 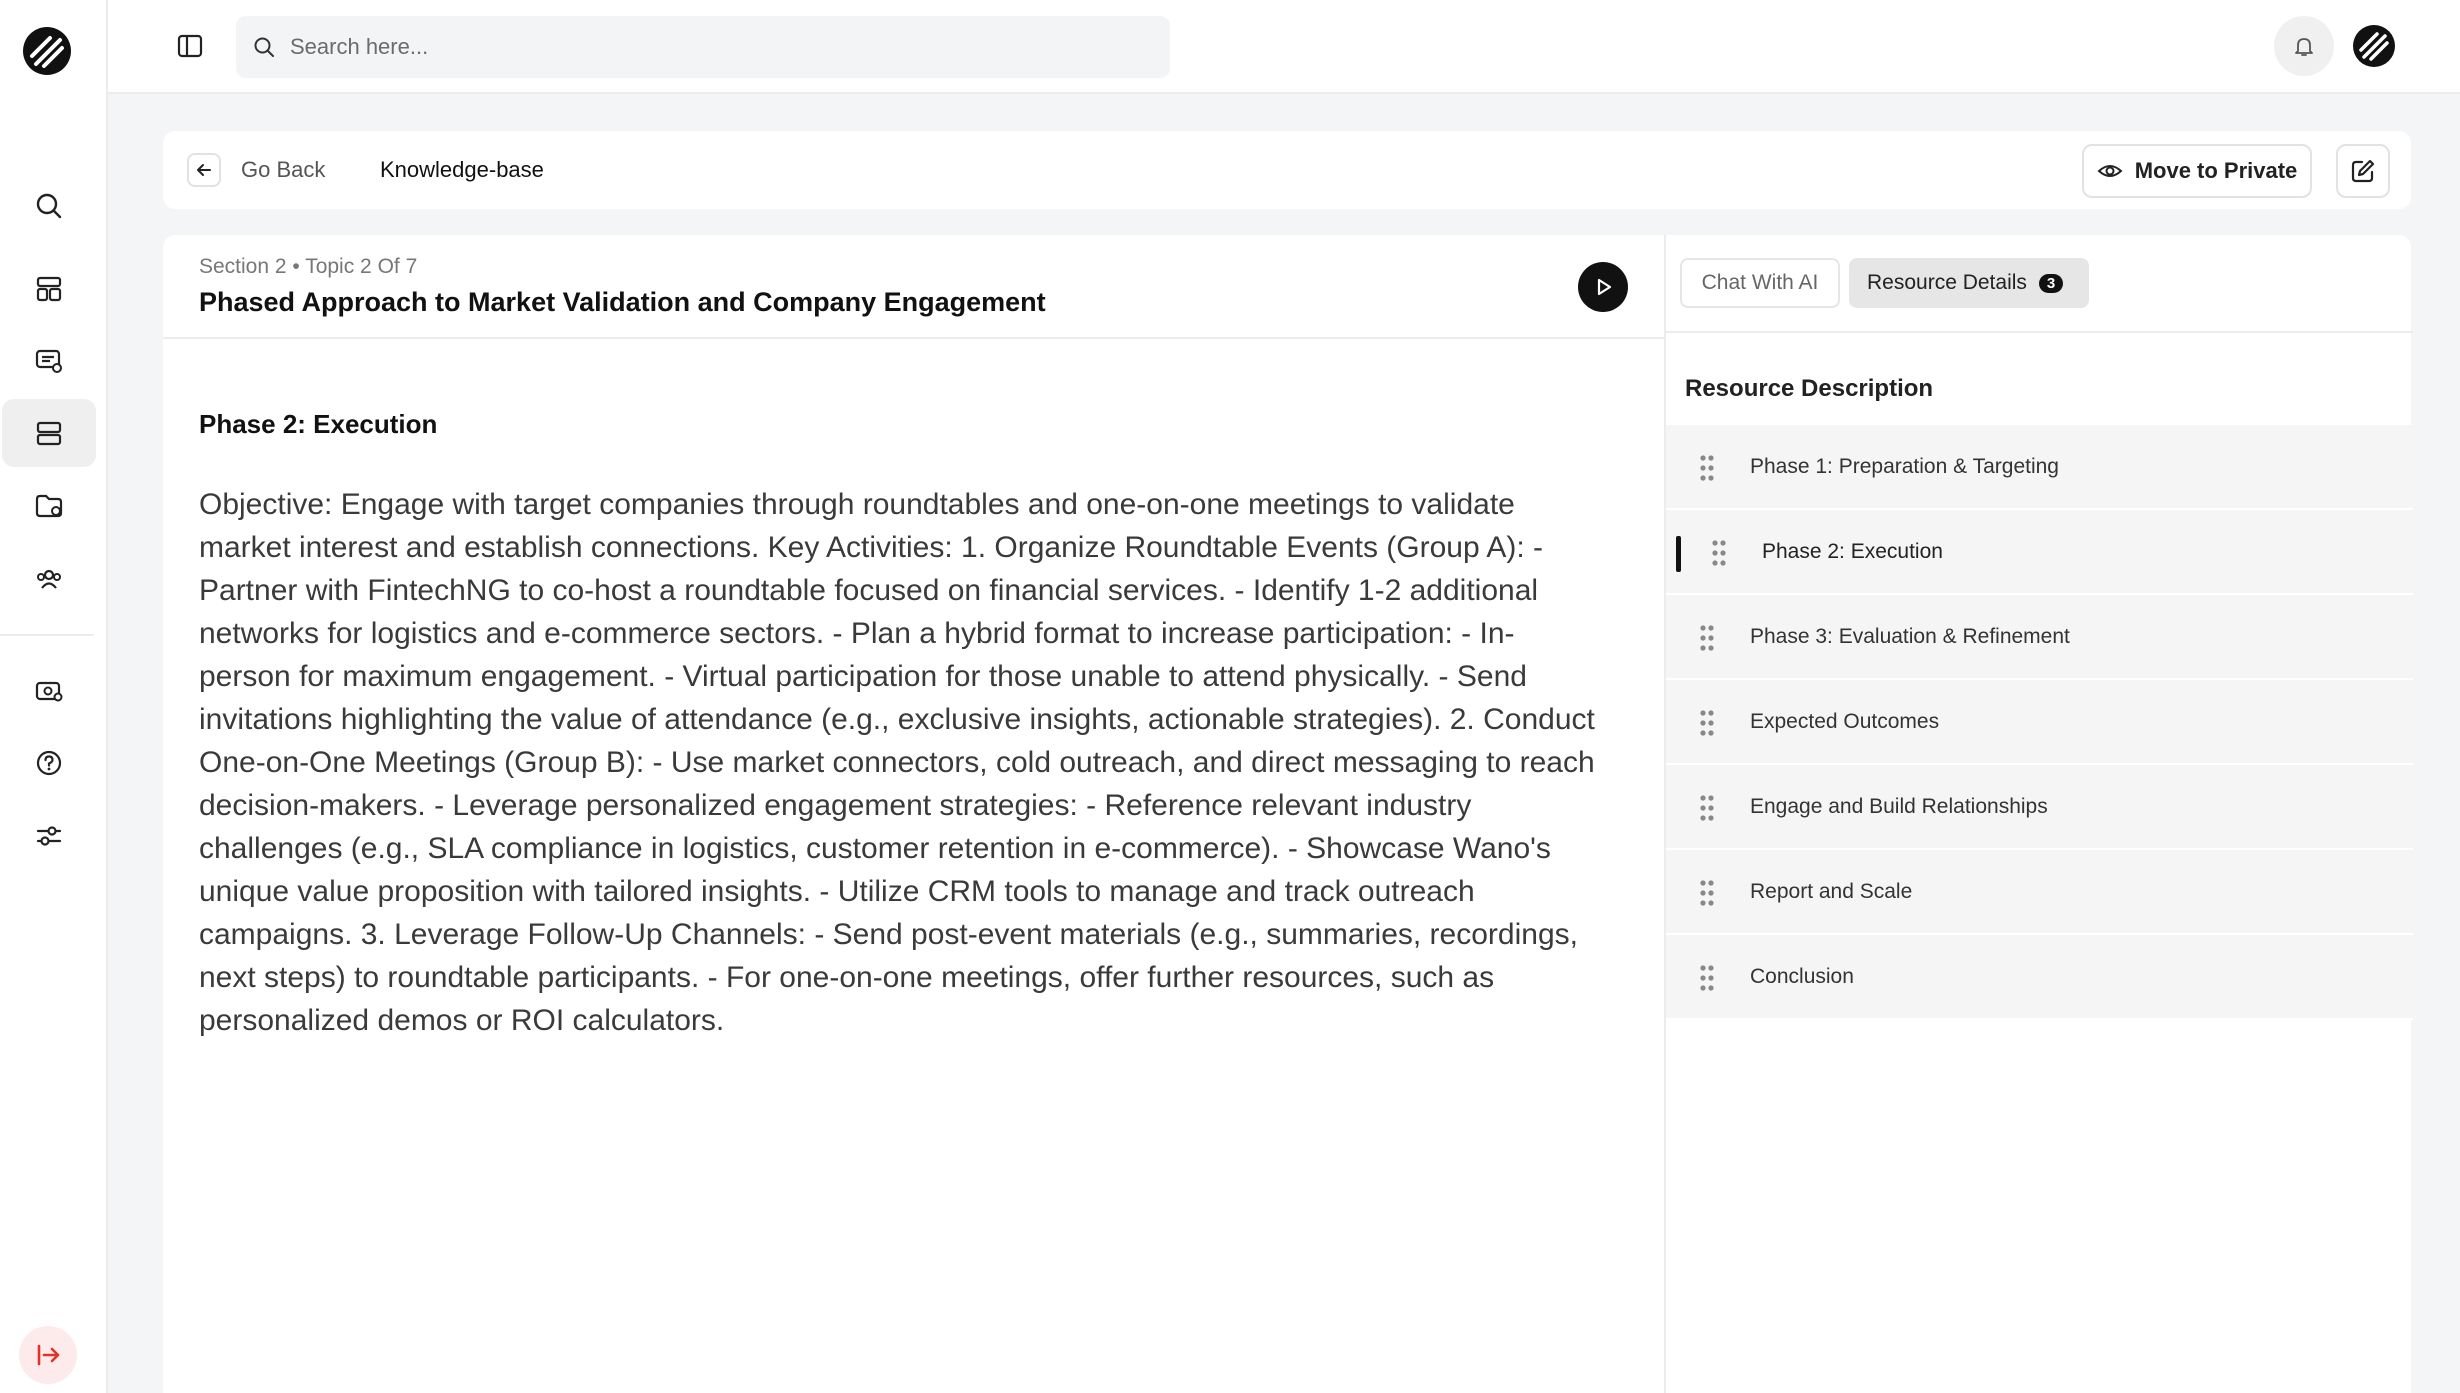 I want to click on team-icon, so click(x=49, y=579).